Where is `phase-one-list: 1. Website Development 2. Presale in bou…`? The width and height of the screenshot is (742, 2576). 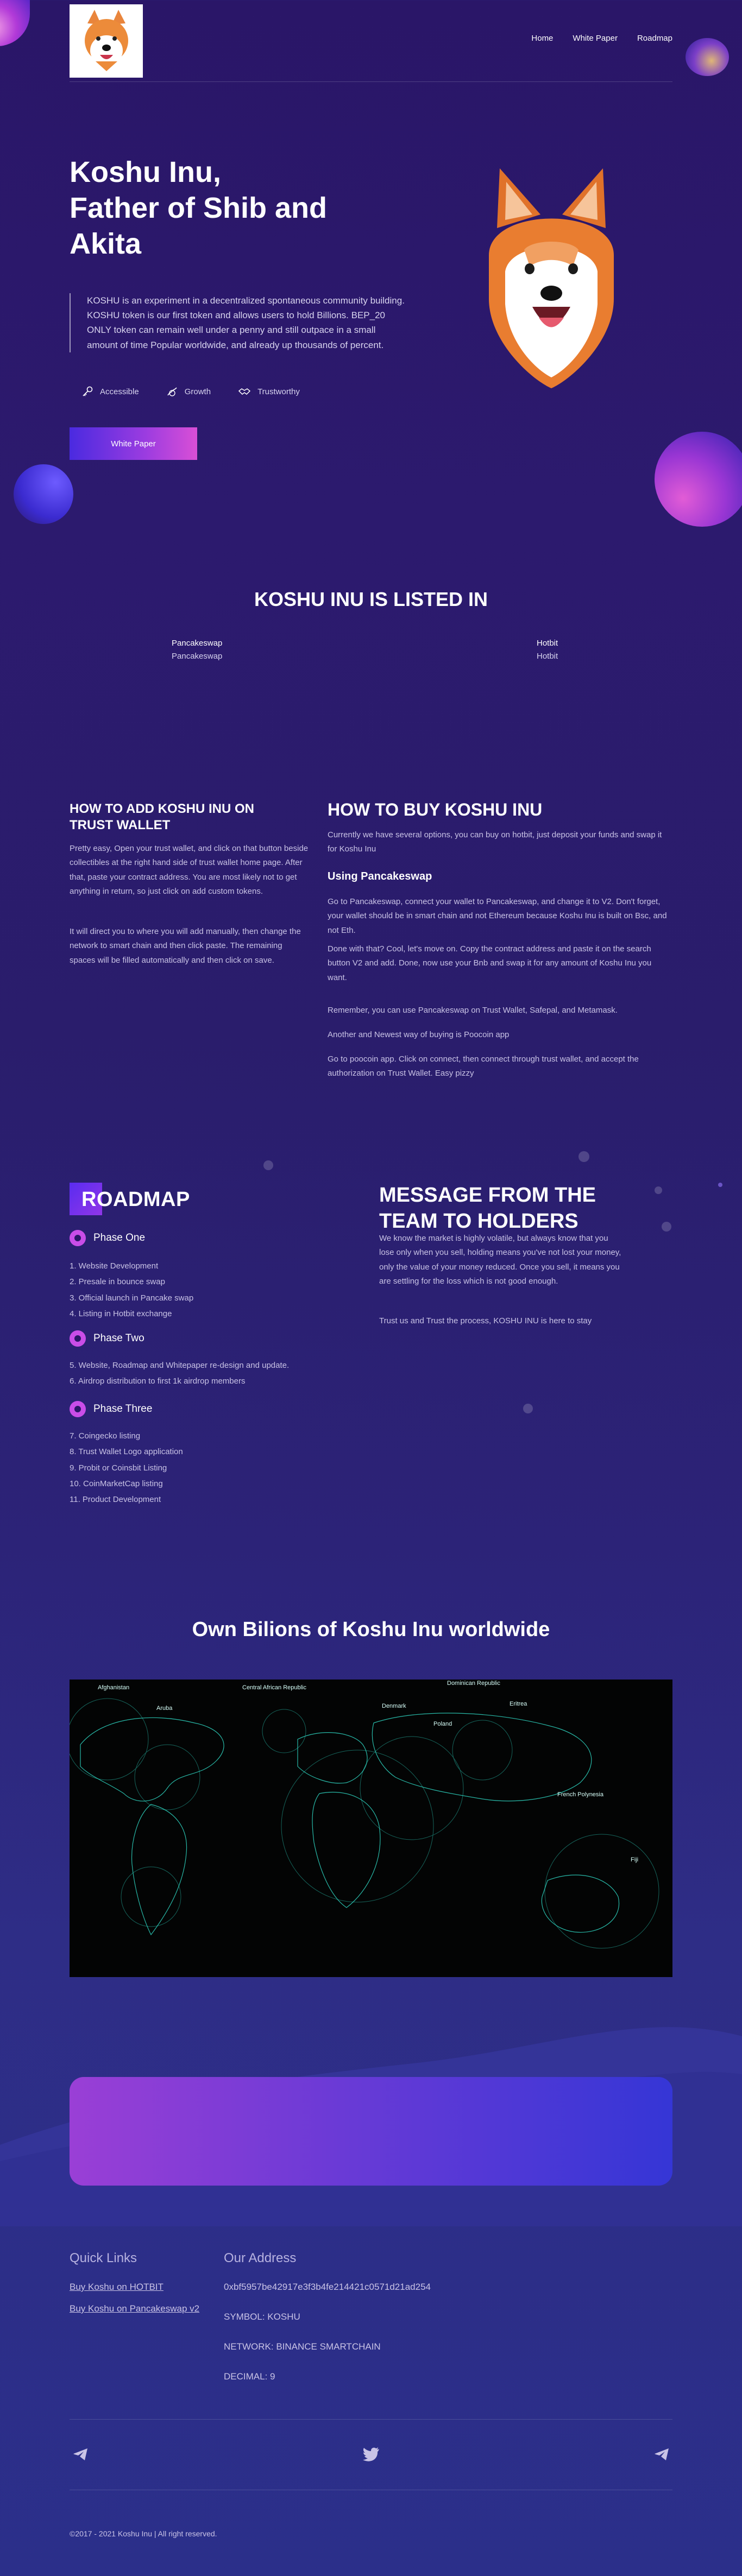
phase-one-list: 1. Website Development 2. Presale in bou… is located at coordinates (131, 1290).